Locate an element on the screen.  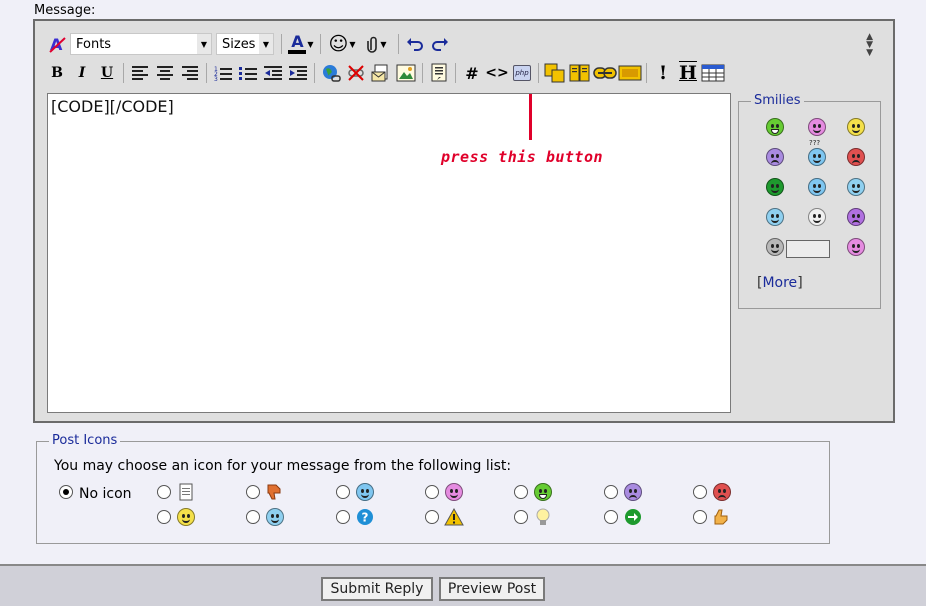
font-color-icon: A is located at coordinates (297, 44).